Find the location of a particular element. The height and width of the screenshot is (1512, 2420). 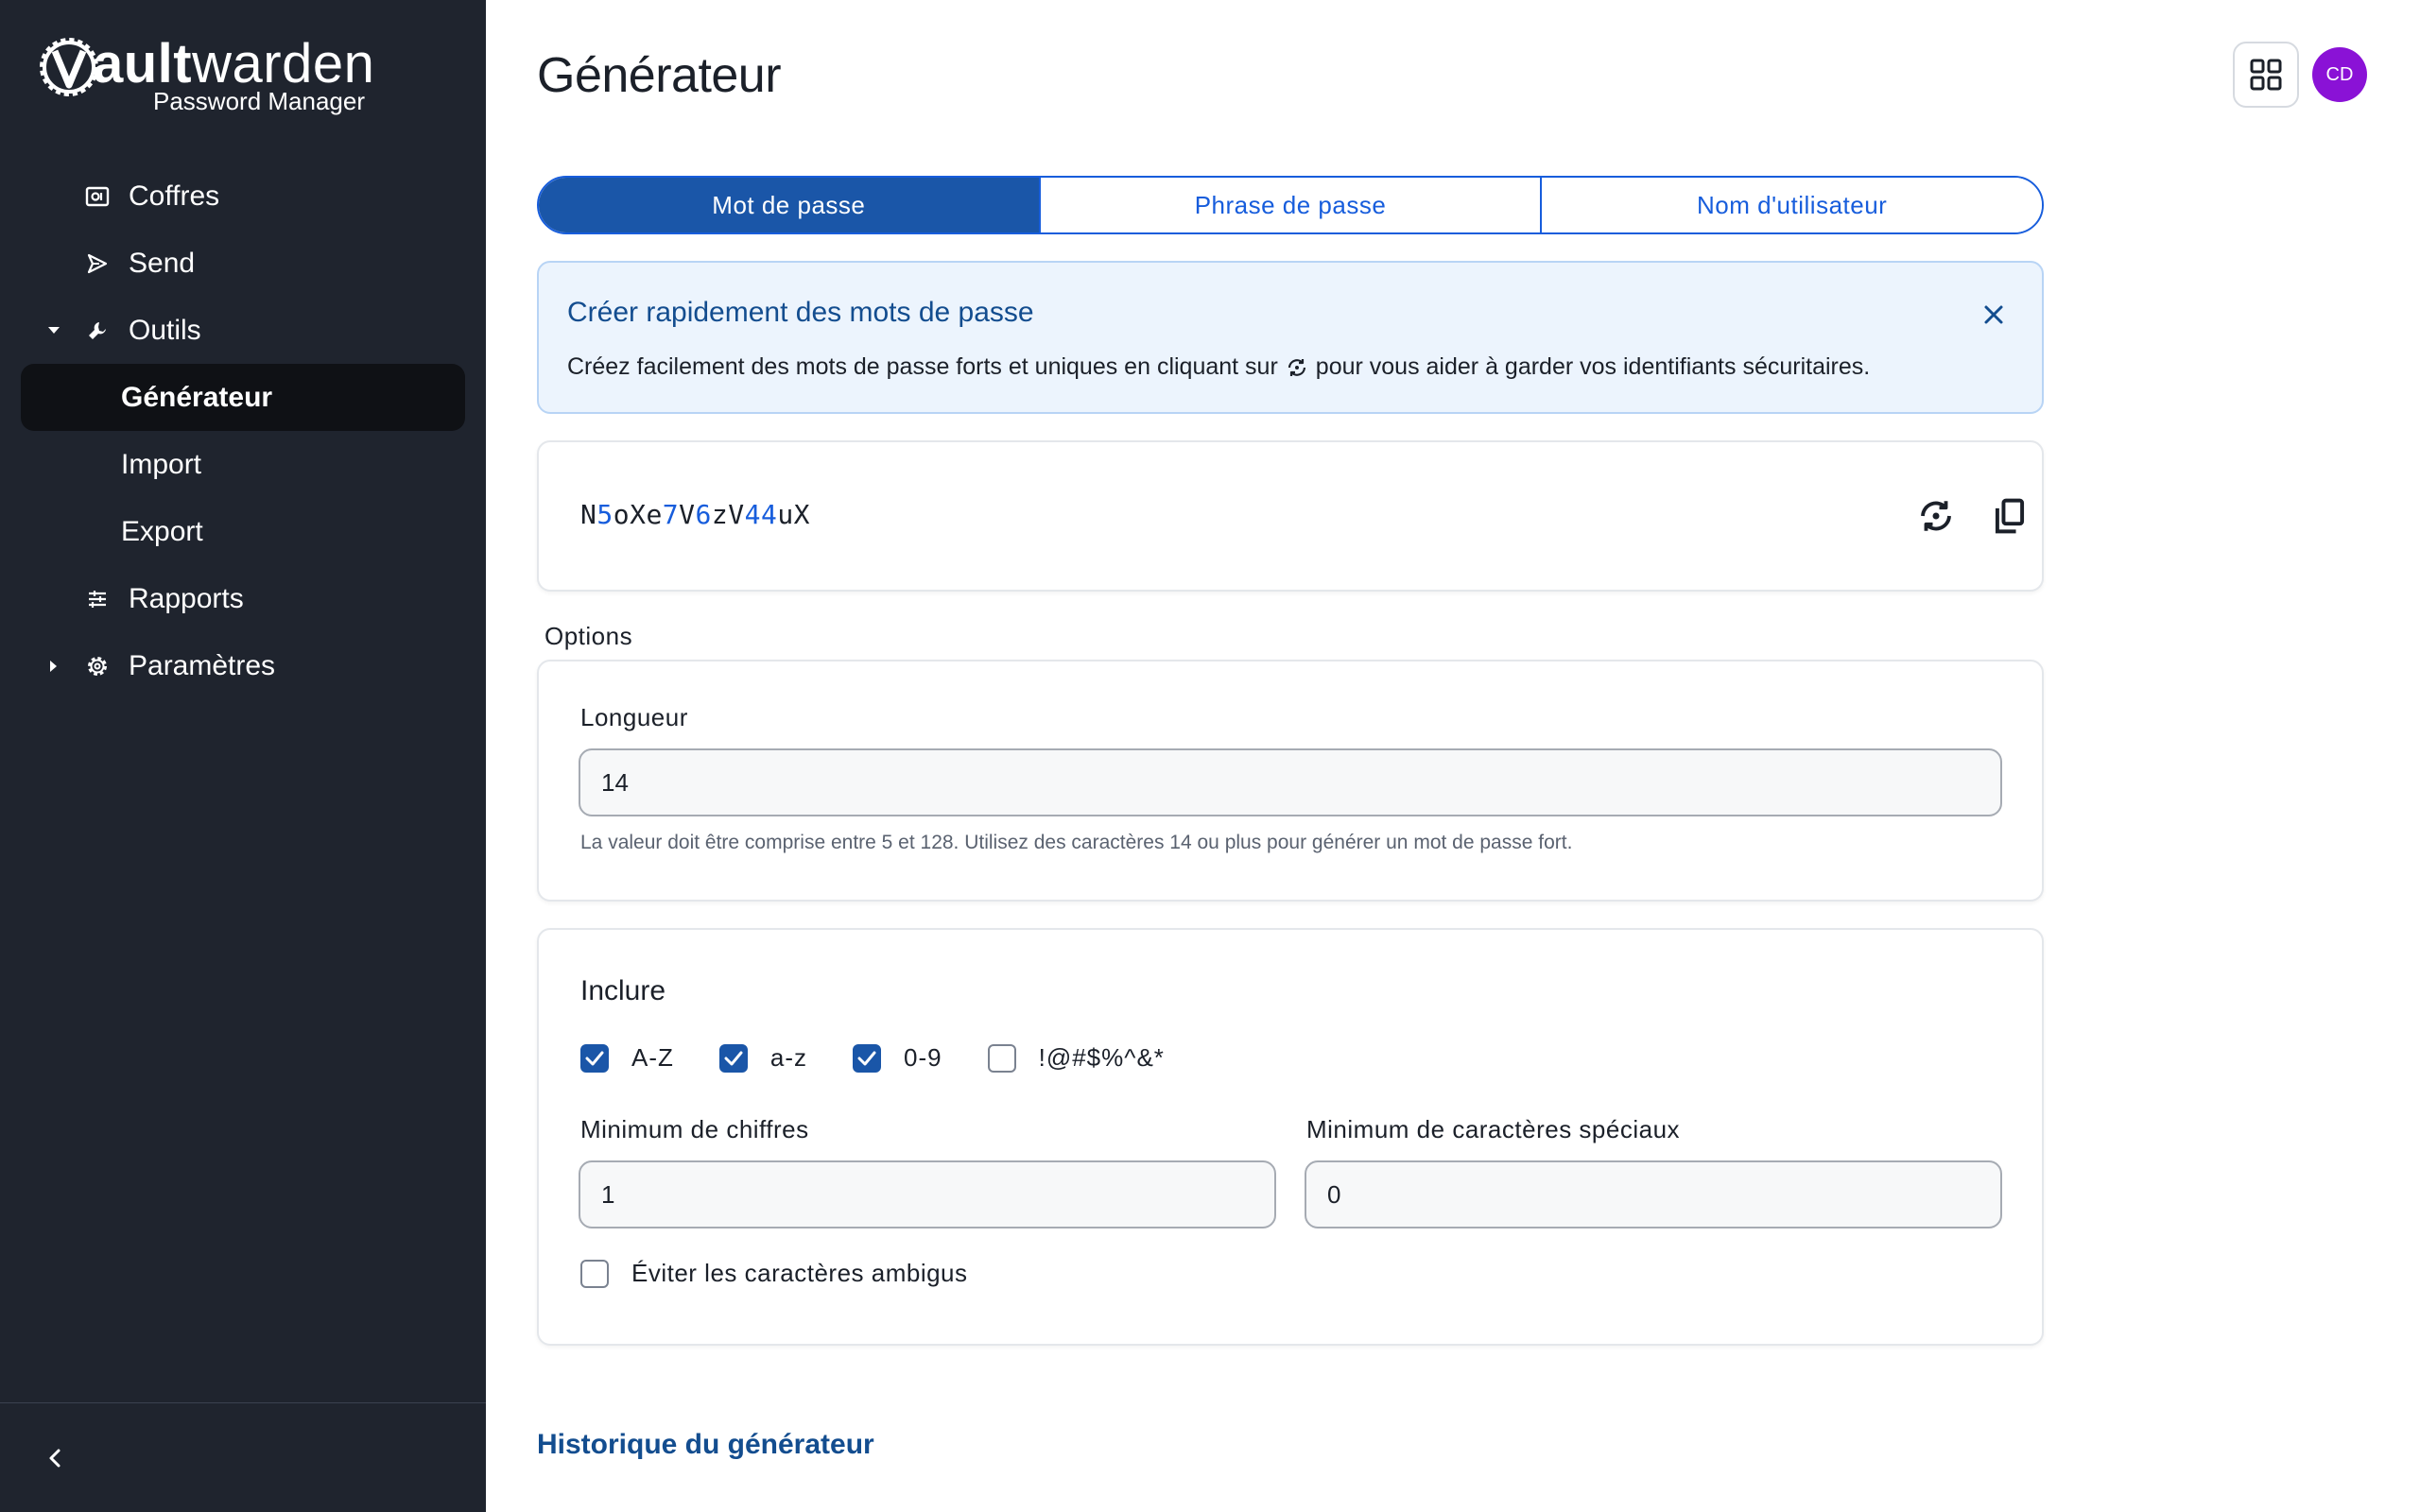

caret-right-icon is located at coordinates (53, 666).